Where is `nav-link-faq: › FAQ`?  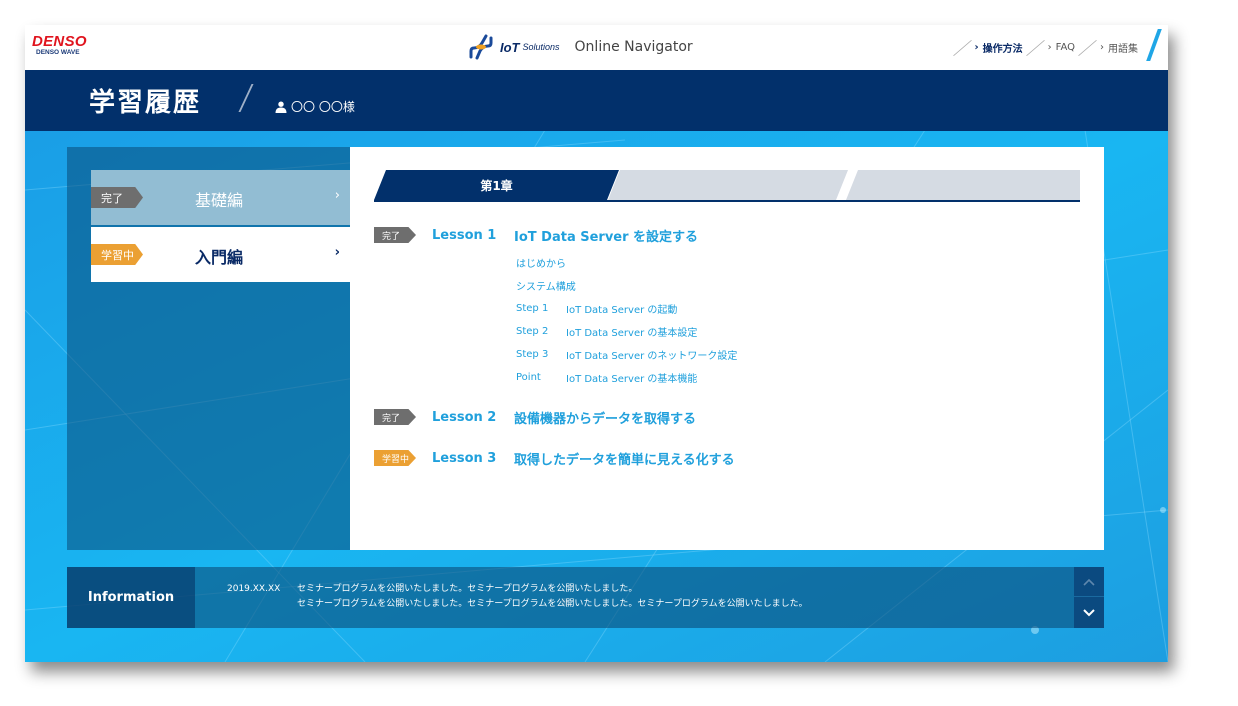
nav-link-faq: › FAQ is located at coordinates (1061, 47).